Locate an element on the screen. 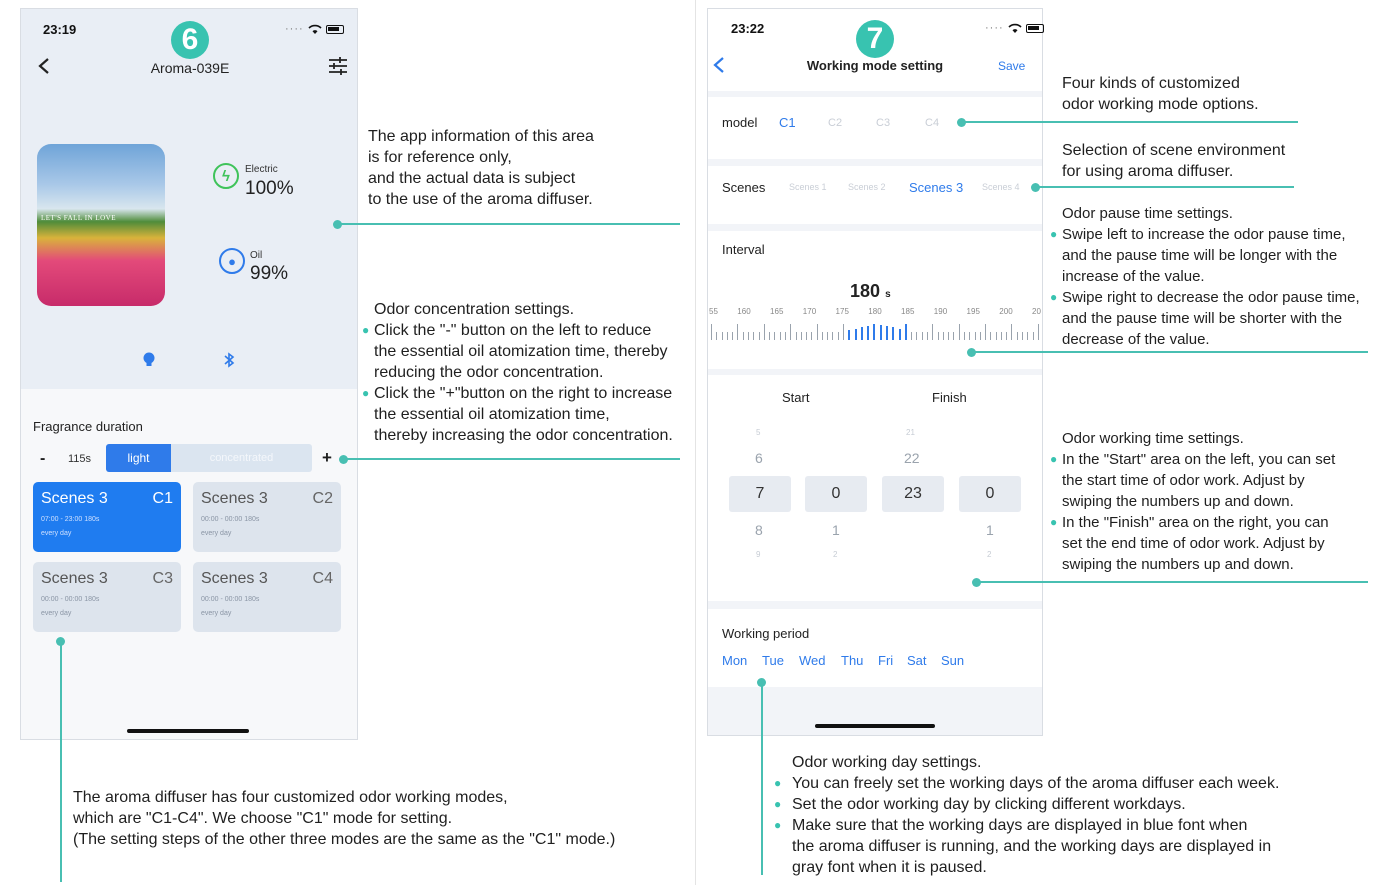 The height and width of the screenshot is (885, 1377). callout-line-text: is for reference only, is located at coordinates (440, 157).